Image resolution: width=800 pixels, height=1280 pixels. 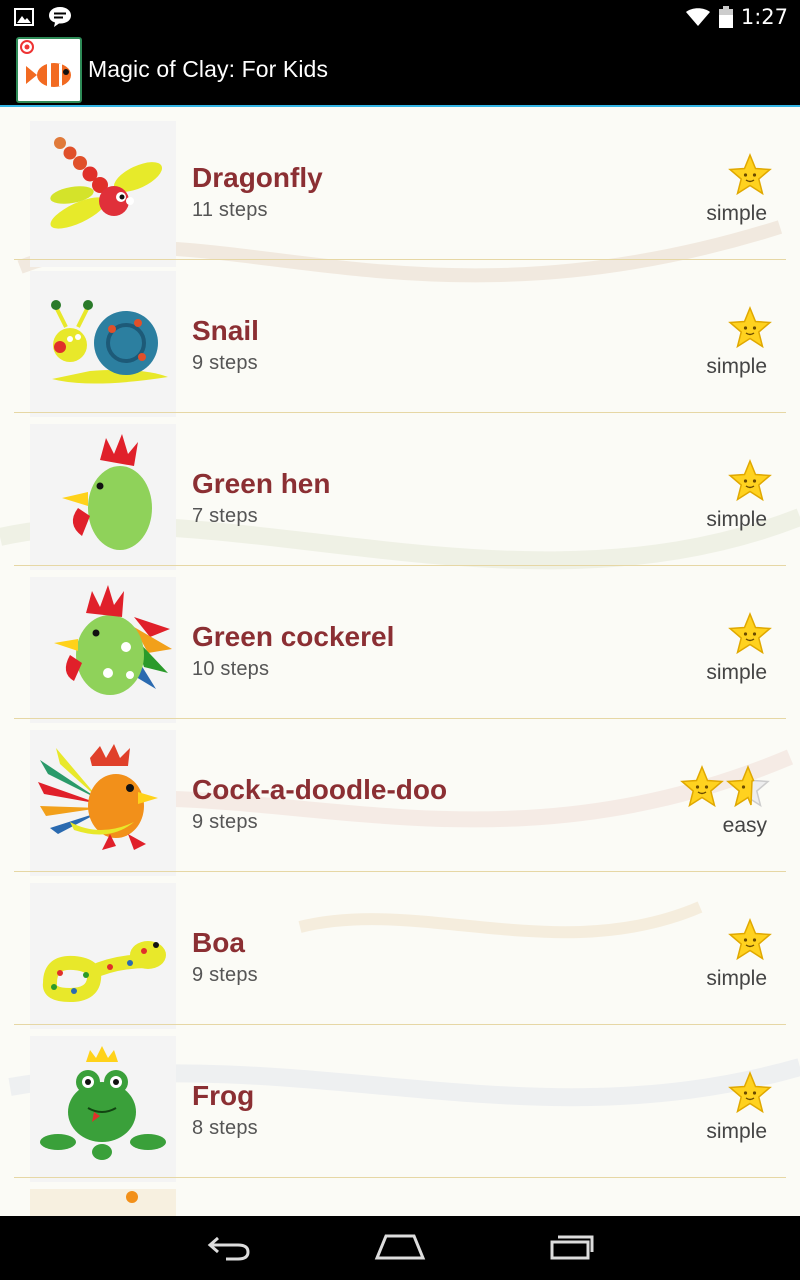 I want to click on item-title: Green cockerel, so click(x=293, y=636).